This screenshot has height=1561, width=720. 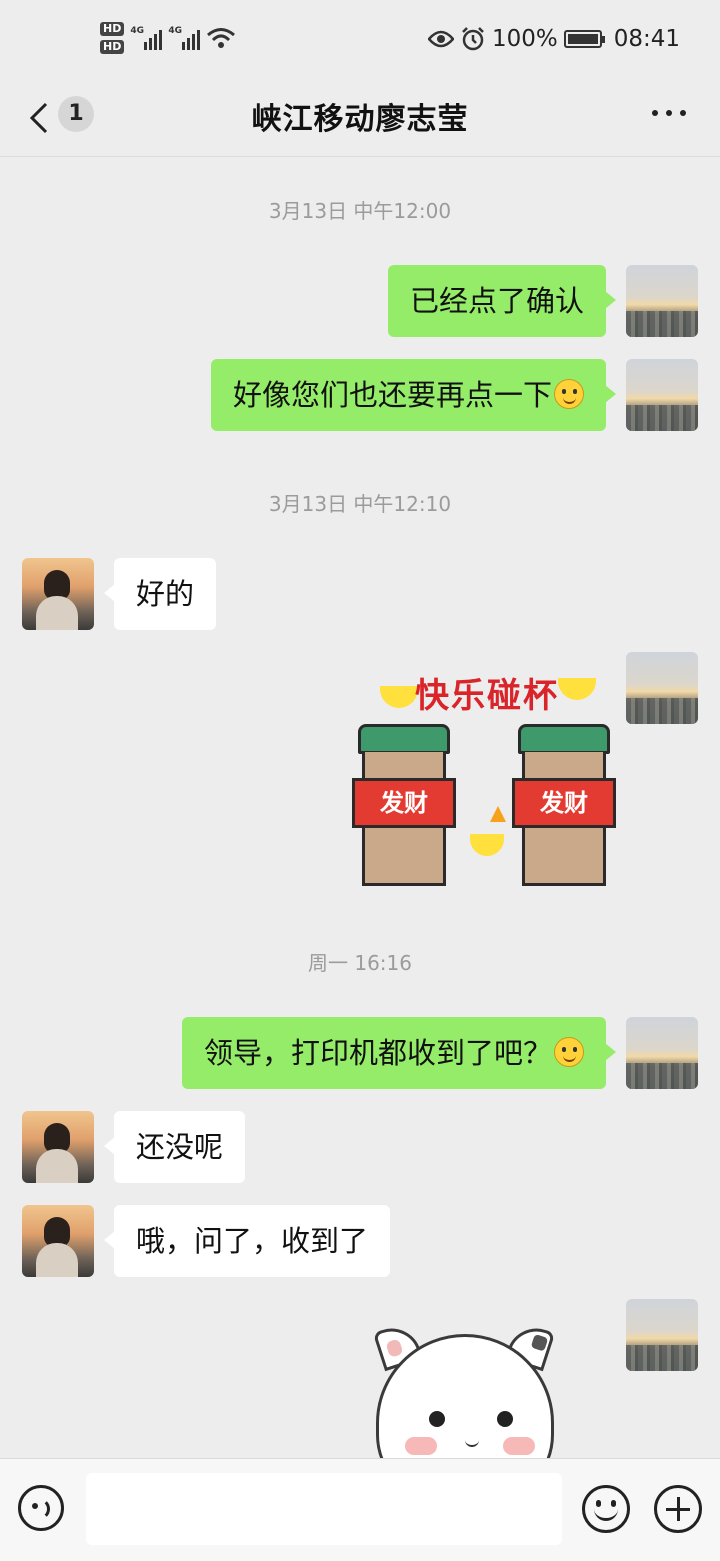 What do you see at coordinates (440, 39) in the screenshot?
I see `eye-icon` at bounding box center [440, 39].